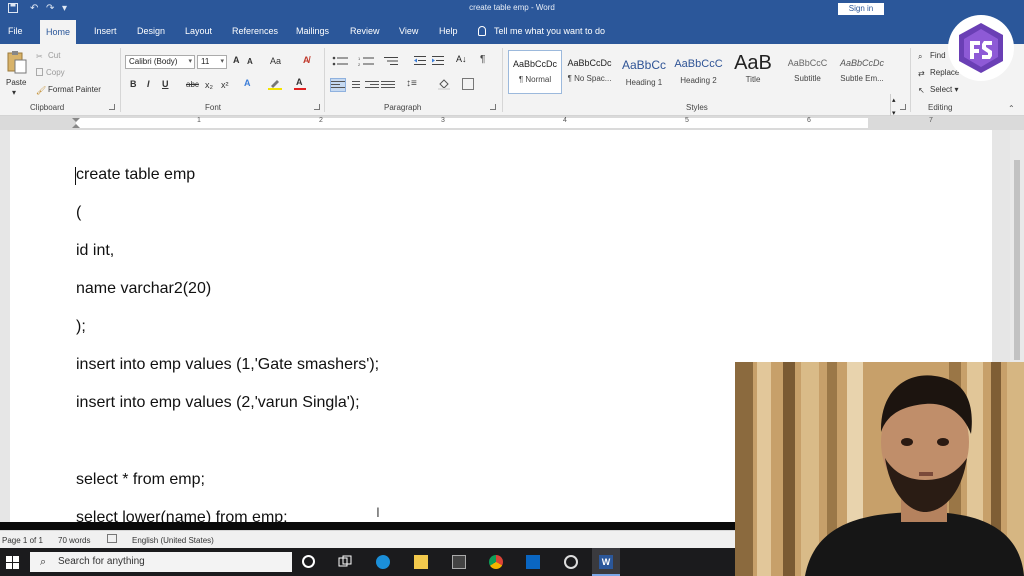  Describe the element at coordinates (81, 327) in the screenshot. I see `document-line: );` at that location.